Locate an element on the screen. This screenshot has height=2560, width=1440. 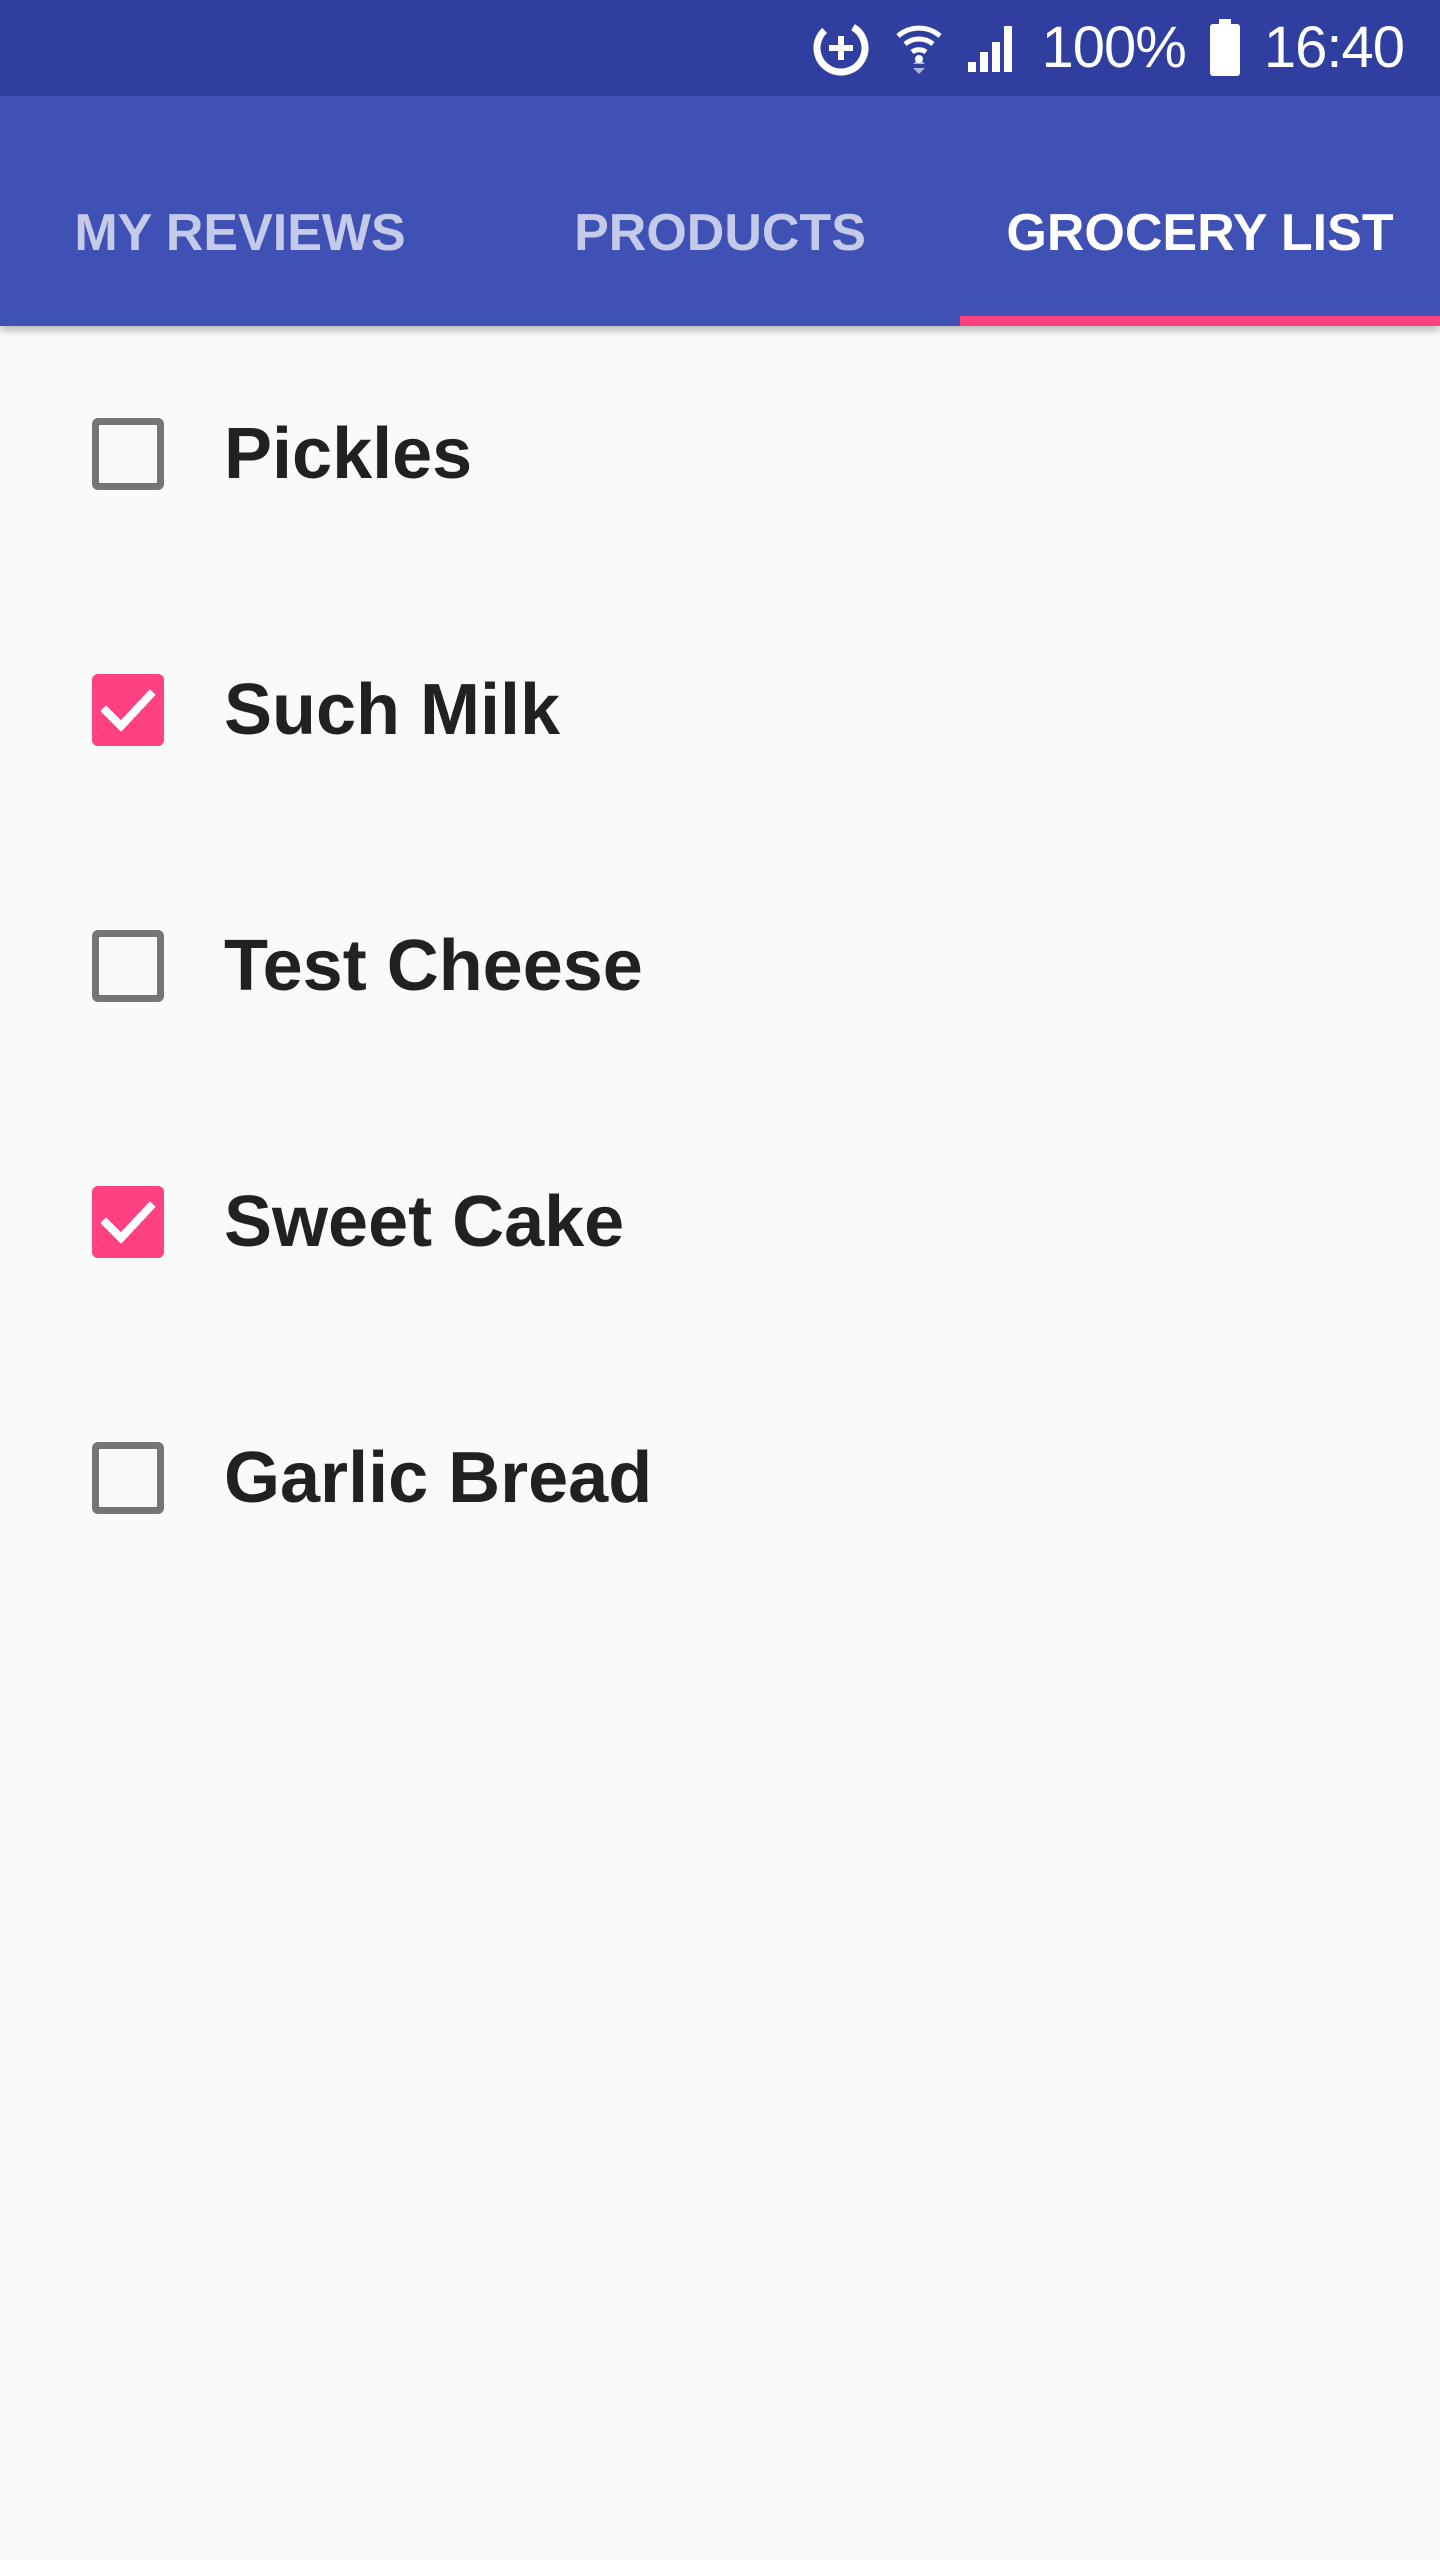
status-icons: 100% 16:40 is located at coordinates (1107, 48).